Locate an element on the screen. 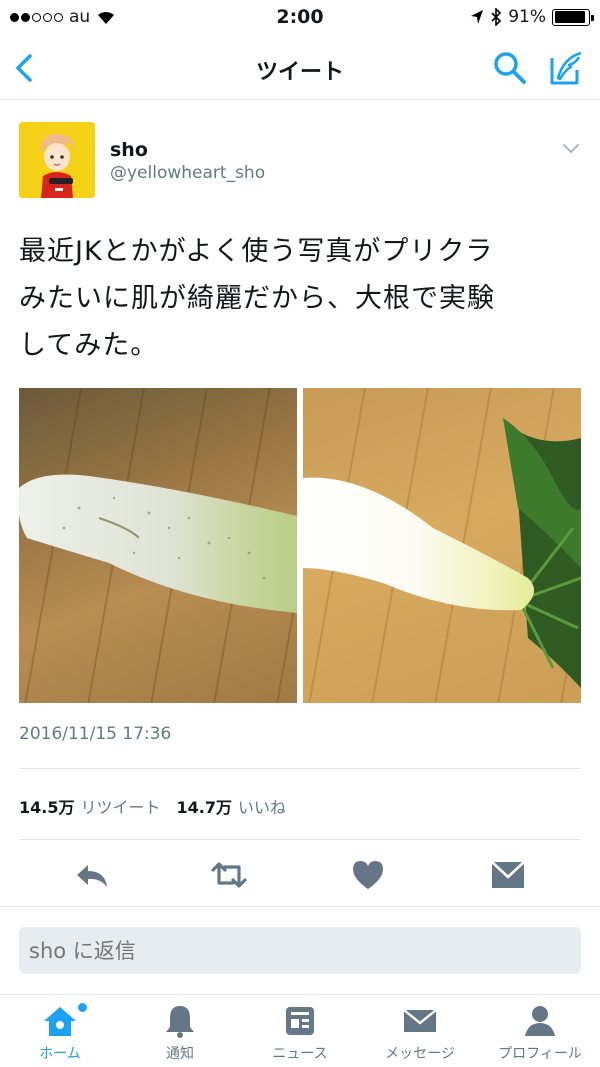  tab-home: ホーム is located at coordinates (60, 1034).